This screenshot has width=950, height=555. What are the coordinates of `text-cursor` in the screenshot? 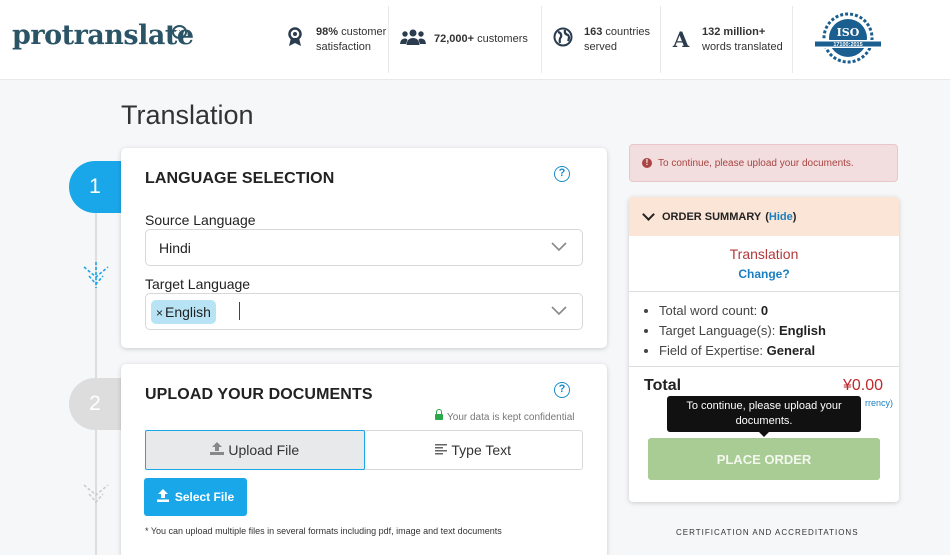 It's located at (239, 311).